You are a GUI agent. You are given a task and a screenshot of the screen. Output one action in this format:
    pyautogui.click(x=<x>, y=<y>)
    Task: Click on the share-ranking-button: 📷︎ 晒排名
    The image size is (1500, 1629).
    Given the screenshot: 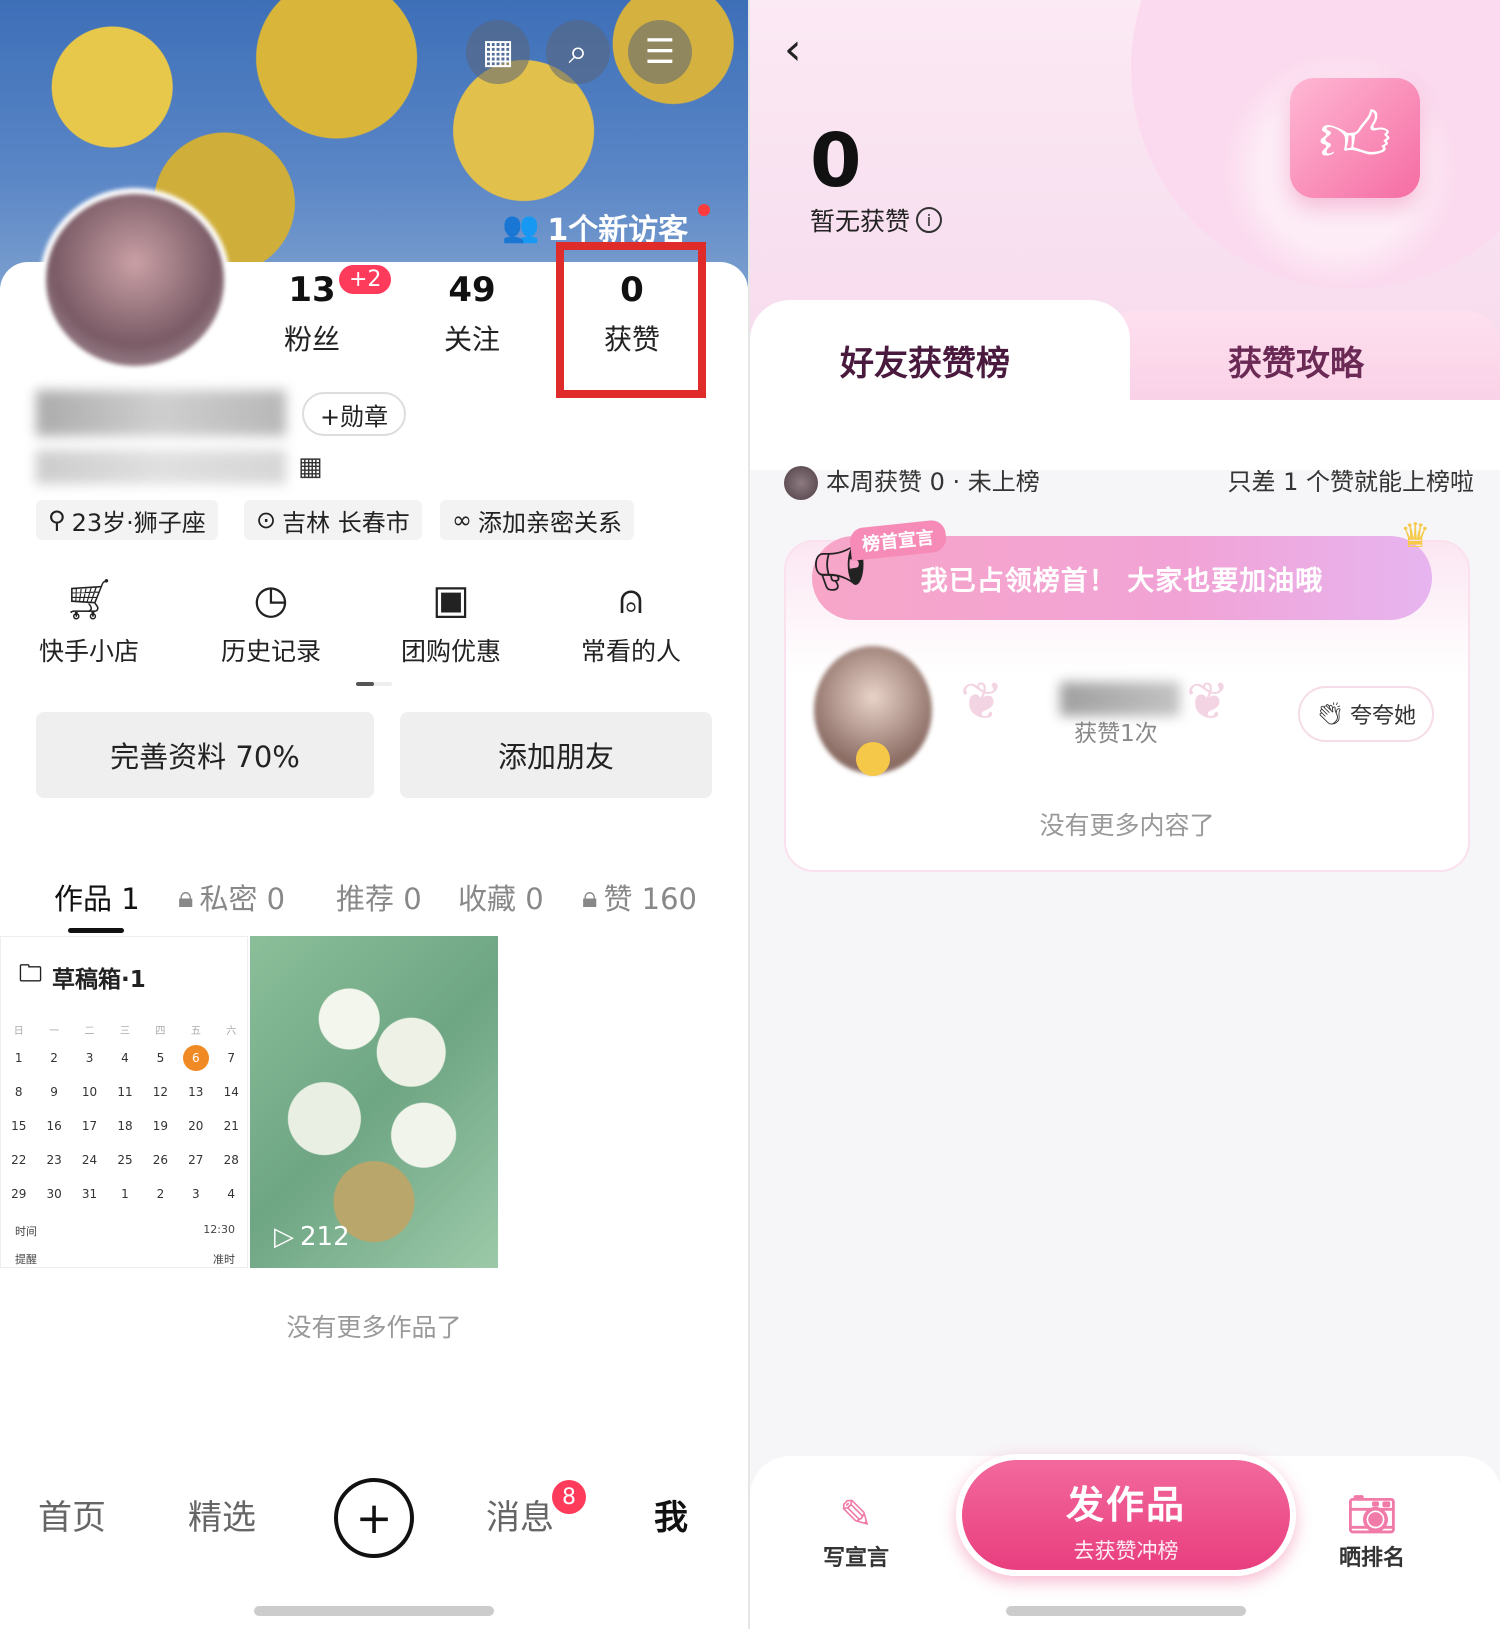 What is the action you would take?
    pyautogui.click(x=1372, y=1531)
    